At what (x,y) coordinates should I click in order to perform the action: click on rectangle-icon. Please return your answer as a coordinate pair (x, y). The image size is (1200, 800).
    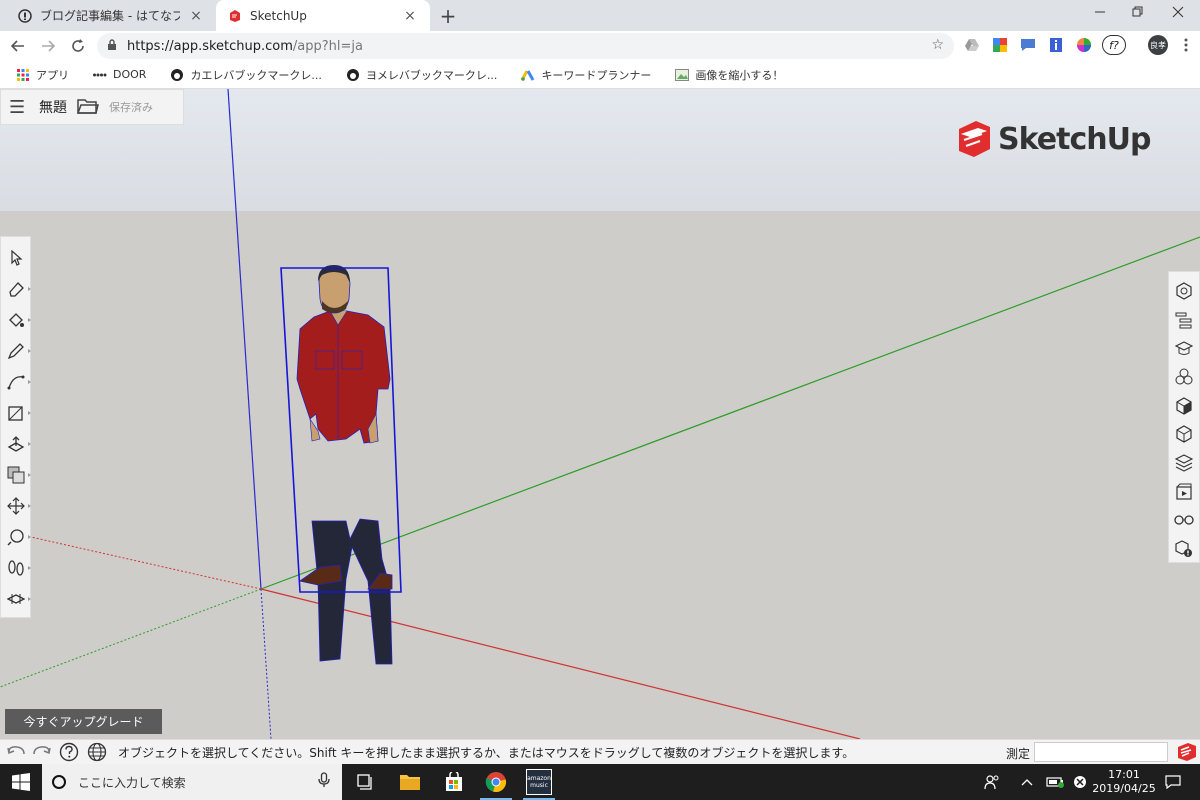
    Looking at the image, I should click on (17, 413).